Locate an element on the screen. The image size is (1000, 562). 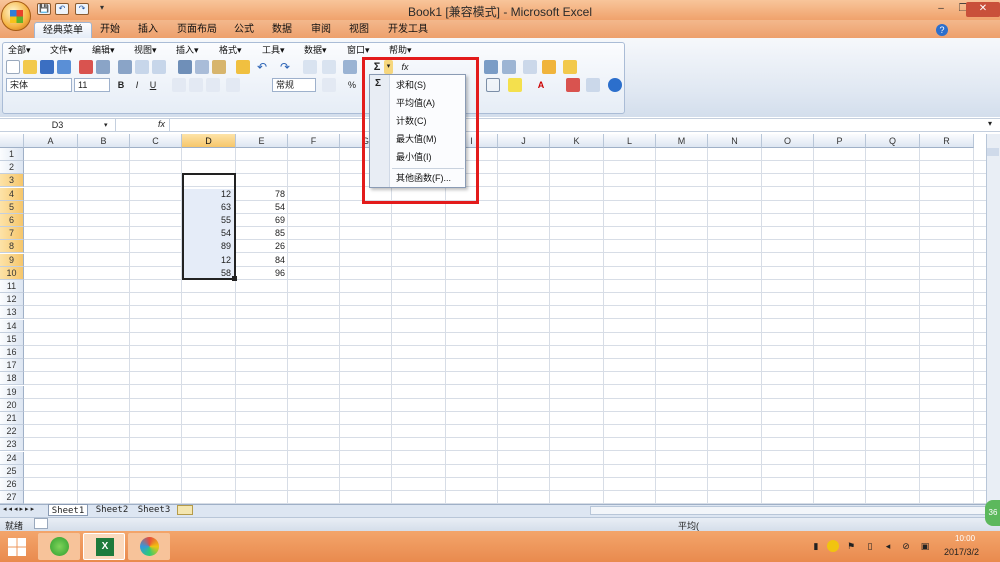
cell-e: 85 is located at coordinates (262, 233).